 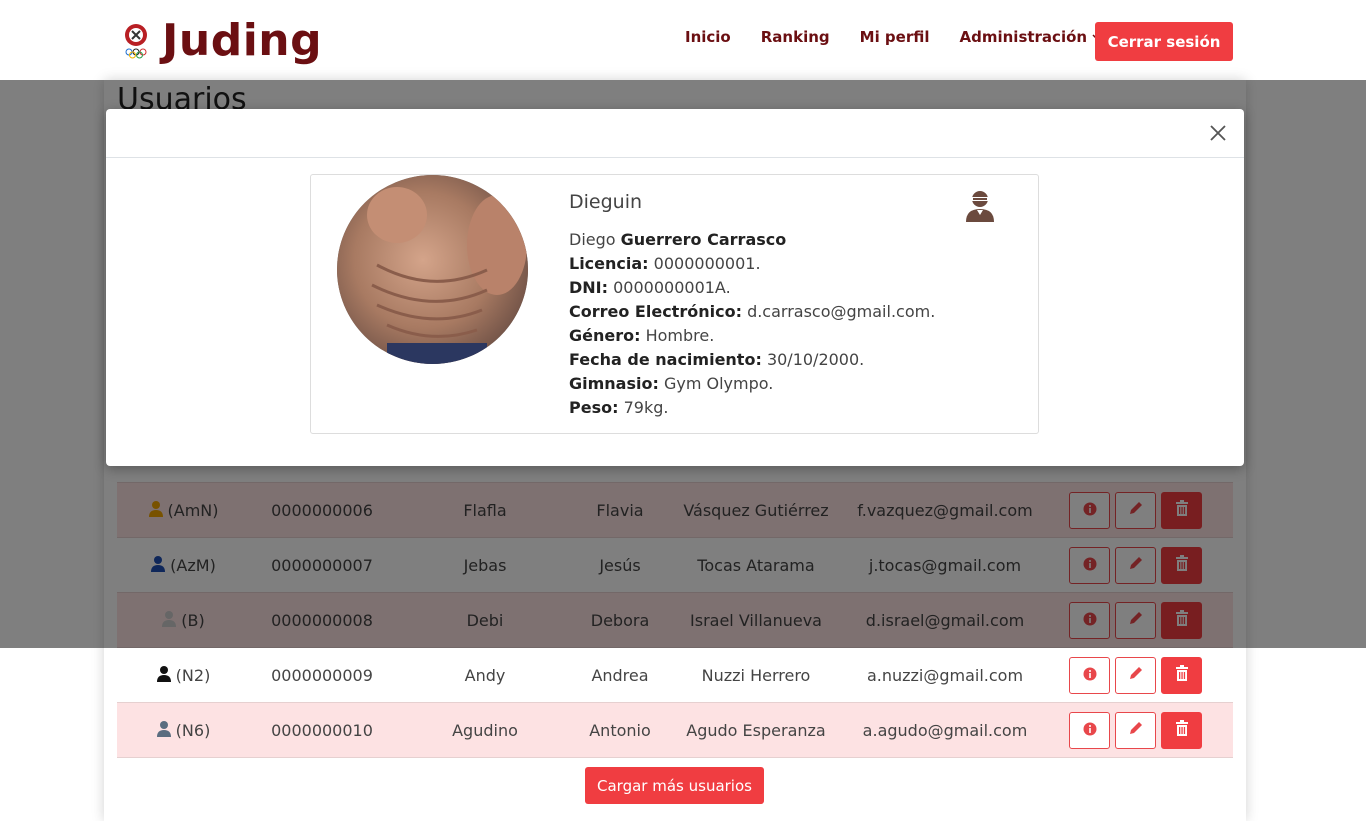 I want to click on modal-header, so click(x=675, y=133).